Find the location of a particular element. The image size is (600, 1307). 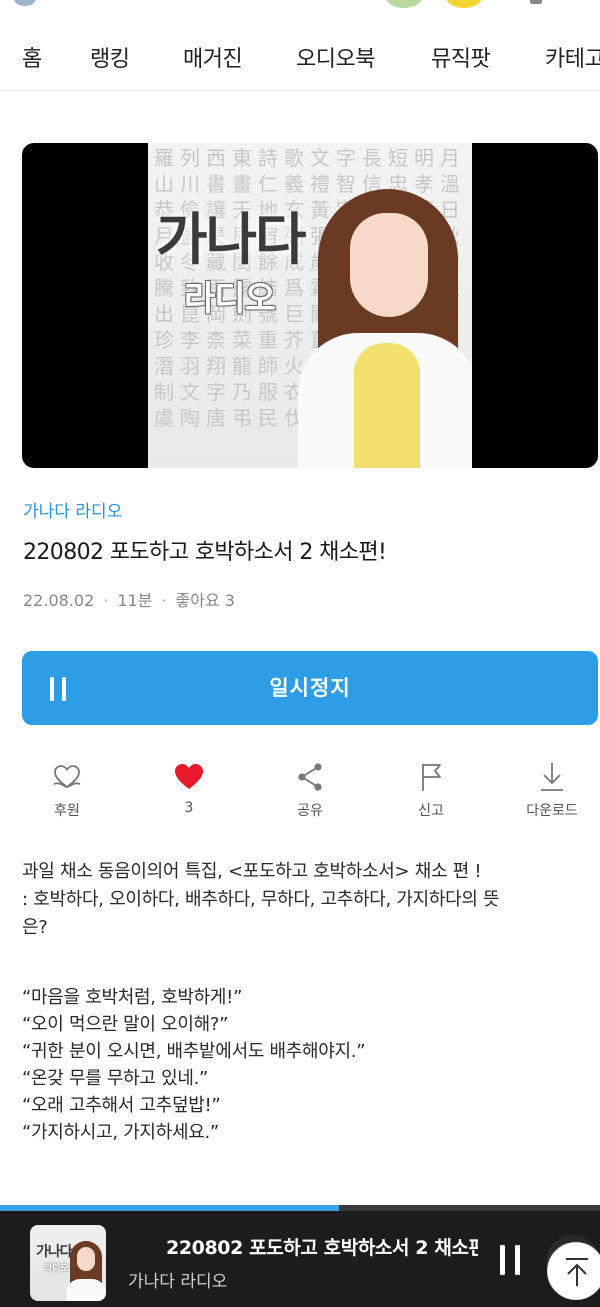

mini-player-channel: 가나다 라디오 is located at coordinates (178, 1282).